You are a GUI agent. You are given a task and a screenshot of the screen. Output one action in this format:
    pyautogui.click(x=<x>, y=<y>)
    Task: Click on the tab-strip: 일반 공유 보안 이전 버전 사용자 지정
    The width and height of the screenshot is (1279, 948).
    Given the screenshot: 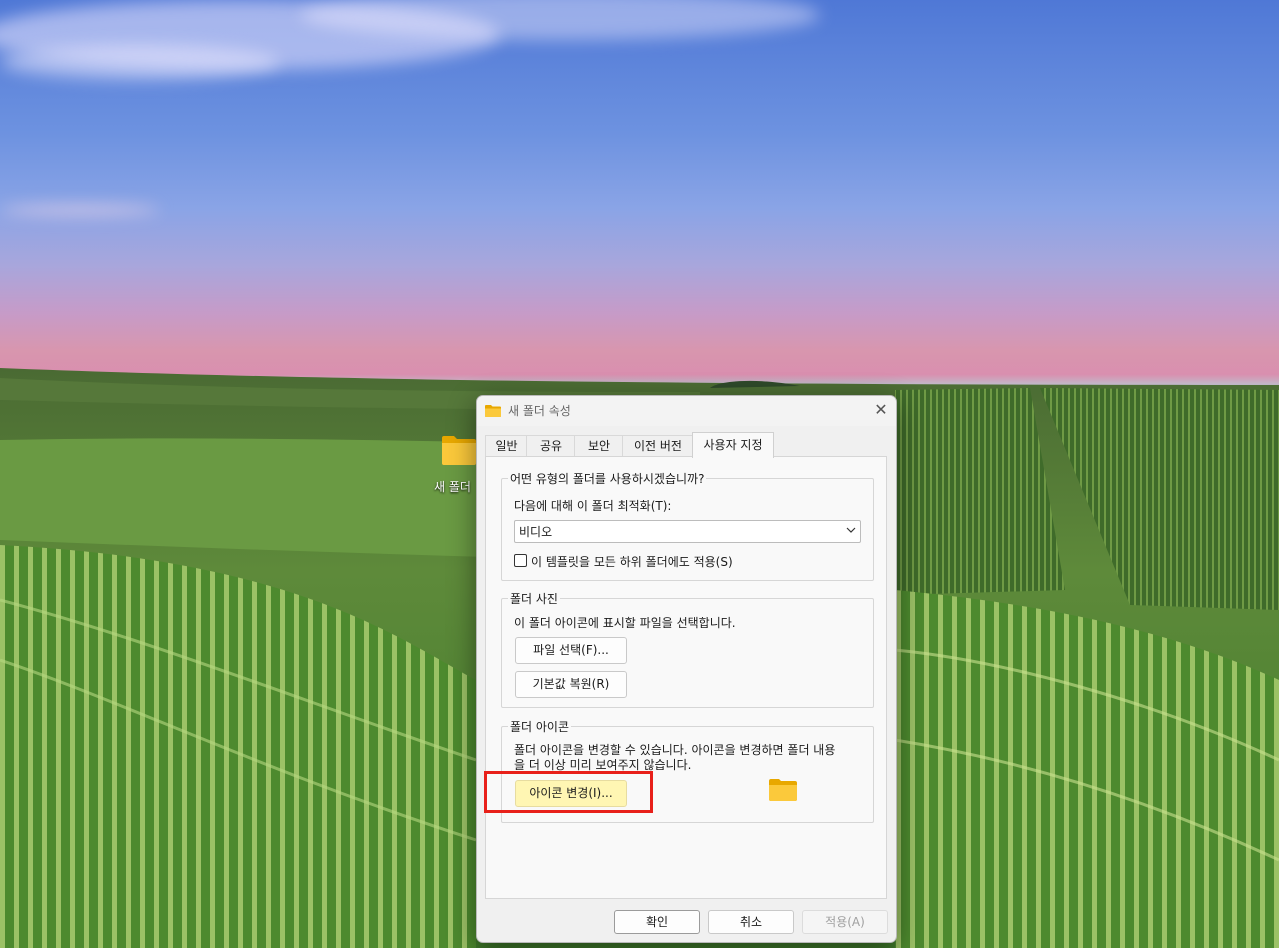 What is the action you would take?
    pyautogui.click(x=687, y=445)
    